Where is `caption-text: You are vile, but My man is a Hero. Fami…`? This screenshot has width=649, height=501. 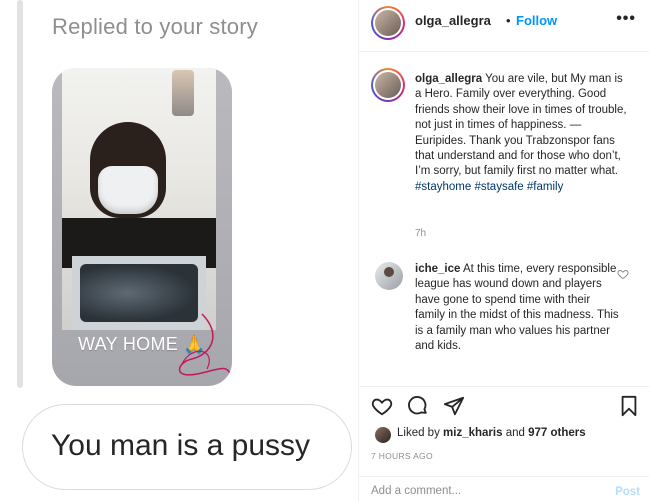
caption-text: You are vile, but My man is a Hero. Fami… is located at coordinates (521, 125).